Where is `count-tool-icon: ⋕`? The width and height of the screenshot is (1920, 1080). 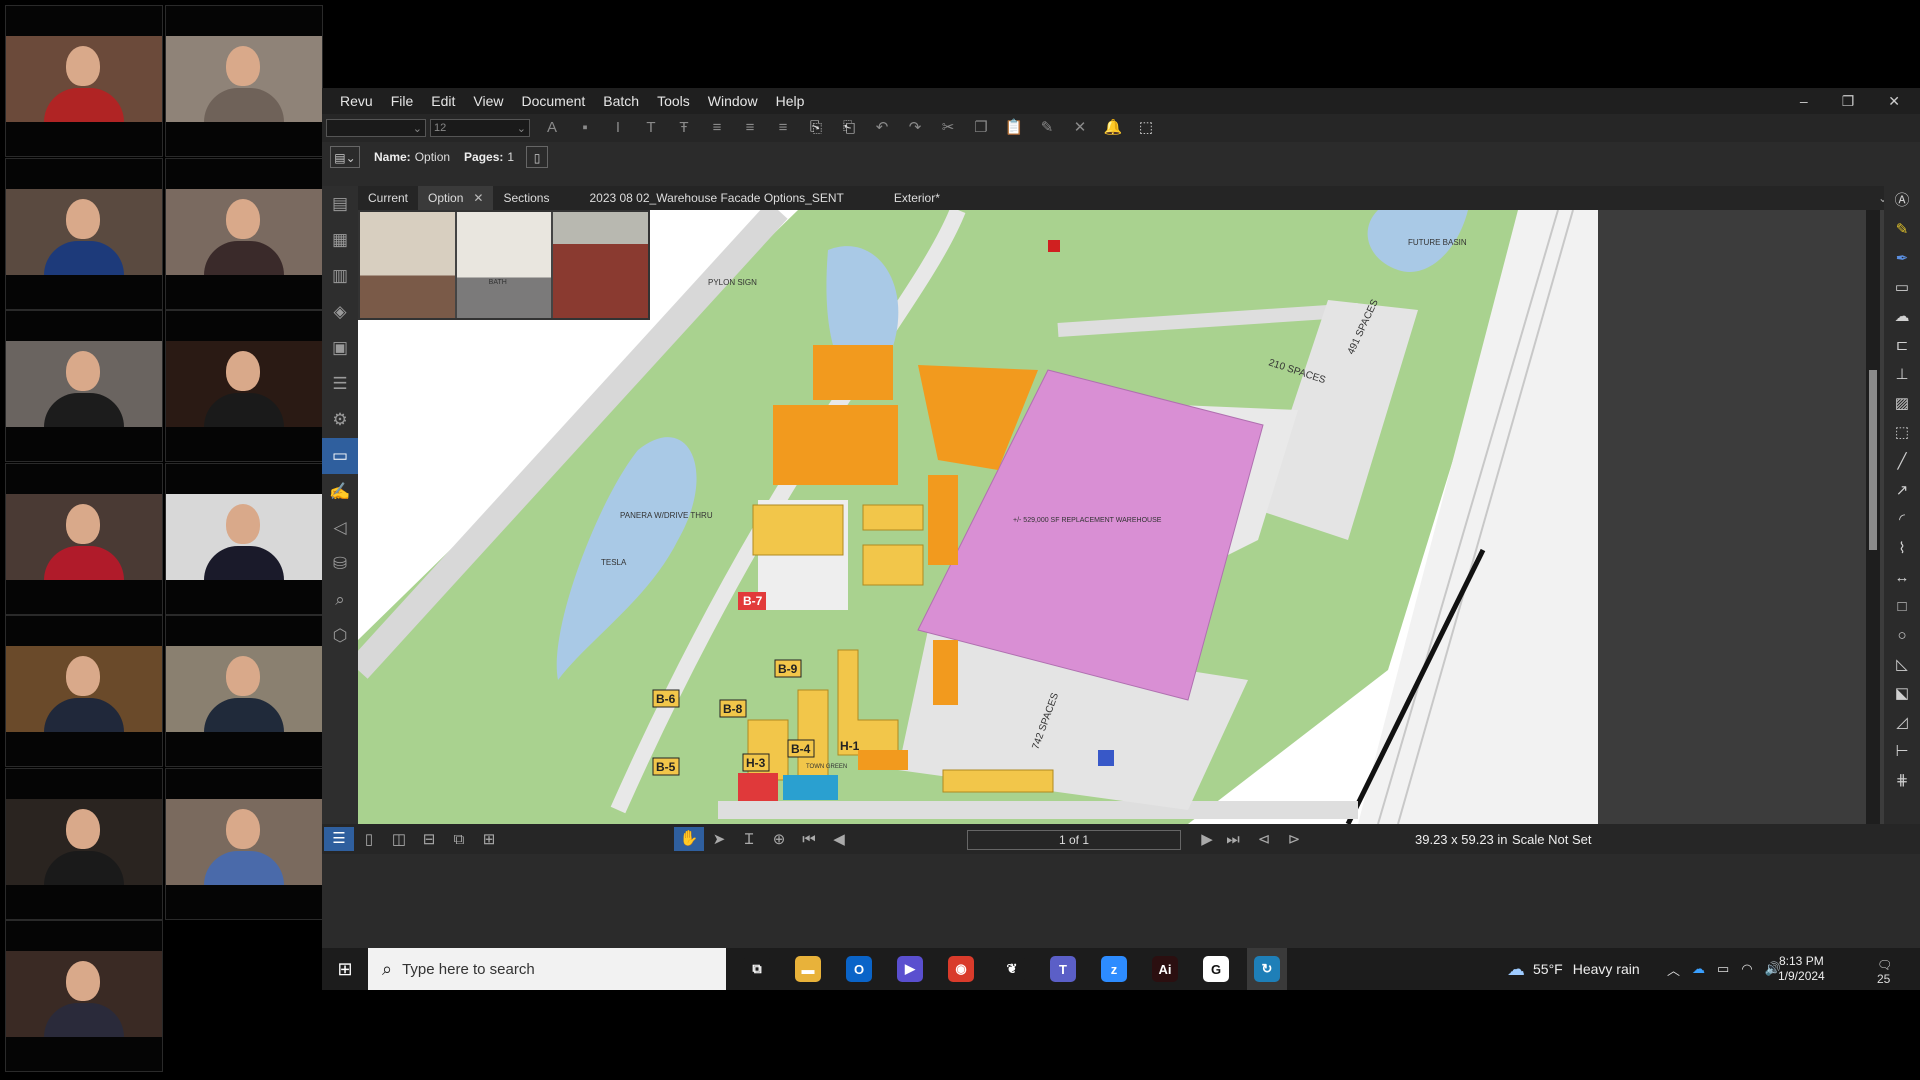 count-tool-icon: ⋕ is located at coordinates (1902, 780).